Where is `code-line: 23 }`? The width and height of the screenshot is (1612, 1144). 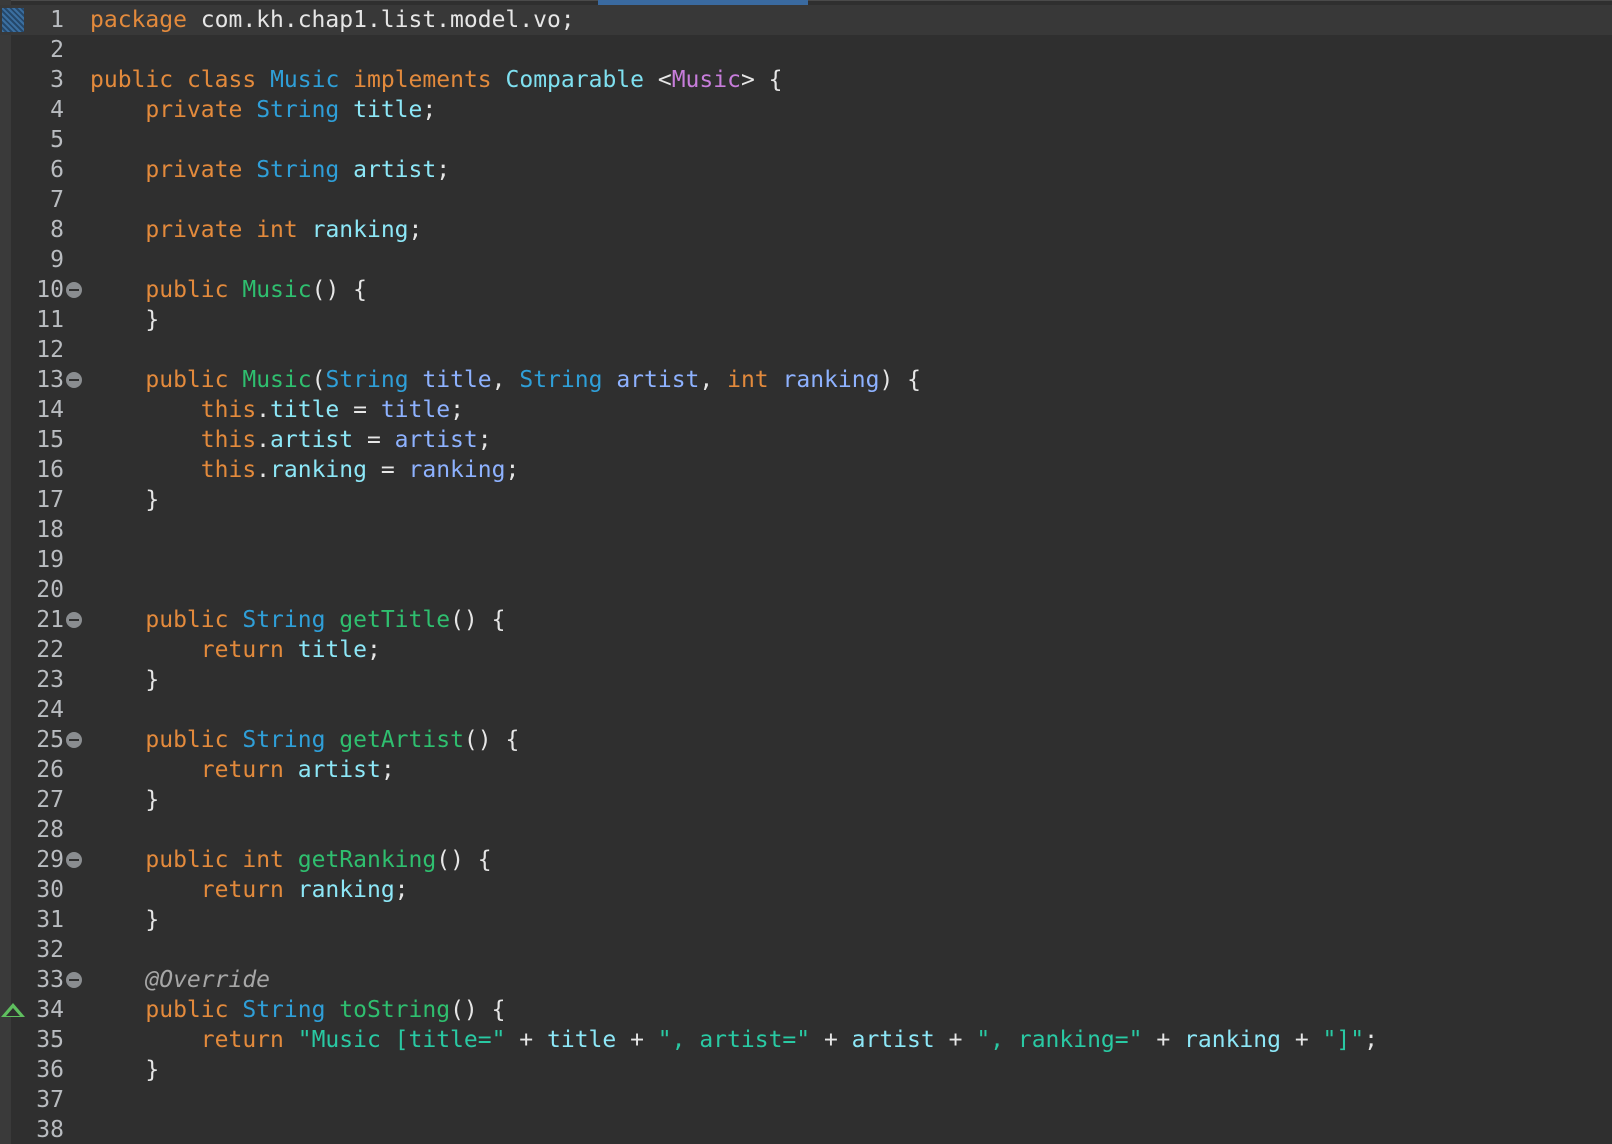 code-line: 23 } is located at coordinates (806, 680).